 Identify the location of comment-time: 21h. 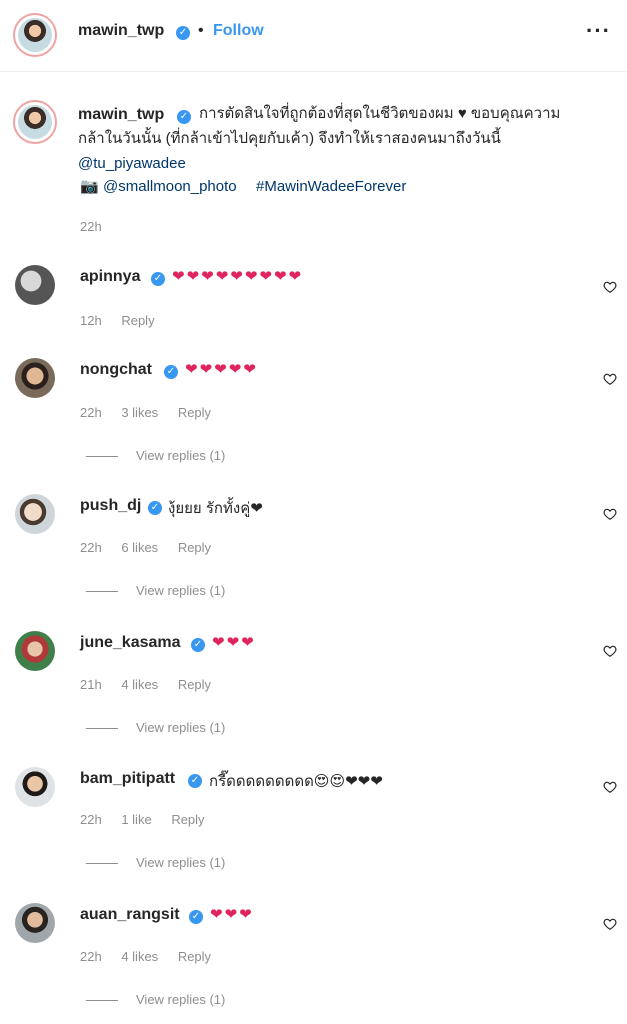
(91, 684).